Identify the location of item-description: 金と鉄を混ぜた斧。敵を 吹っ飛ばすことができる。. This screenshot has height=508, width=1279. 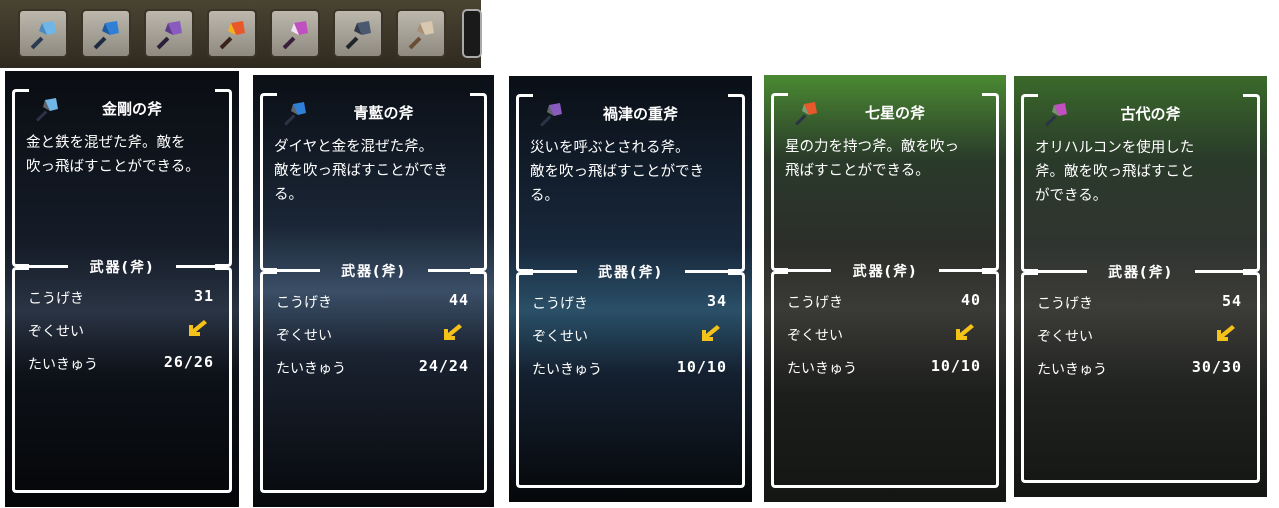
(126, 155).